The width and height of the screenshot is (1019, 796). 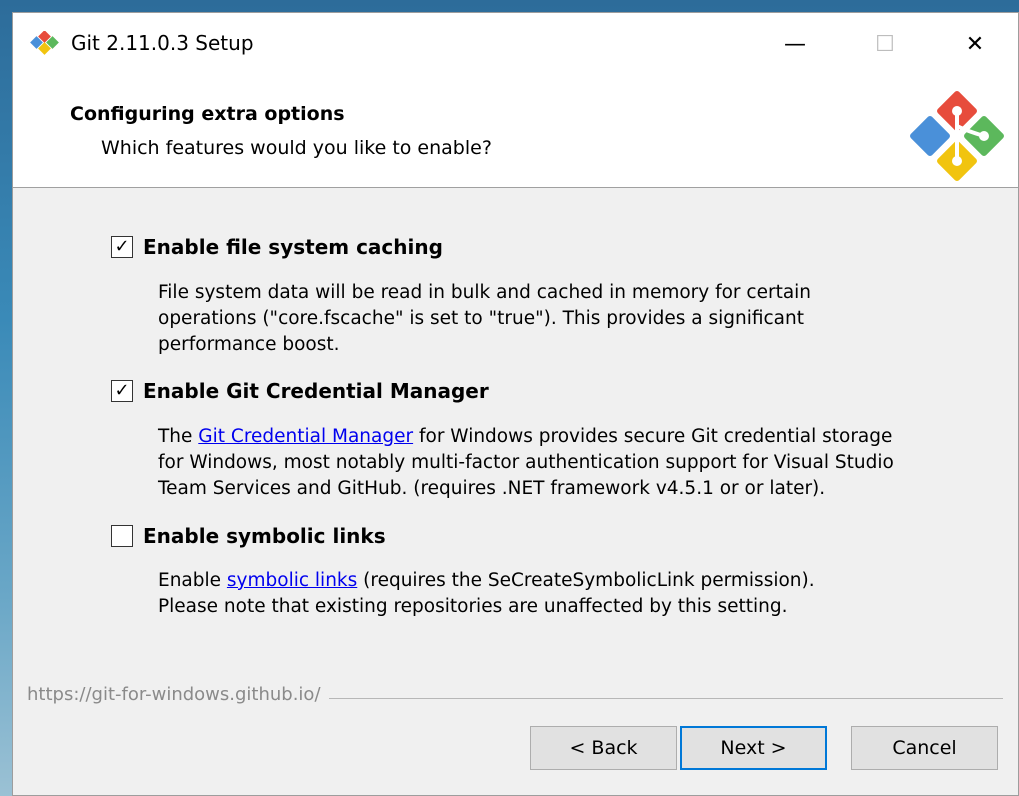 I want to click on option-symlinks: Enable symbolic links, so click(x=248, y=536).